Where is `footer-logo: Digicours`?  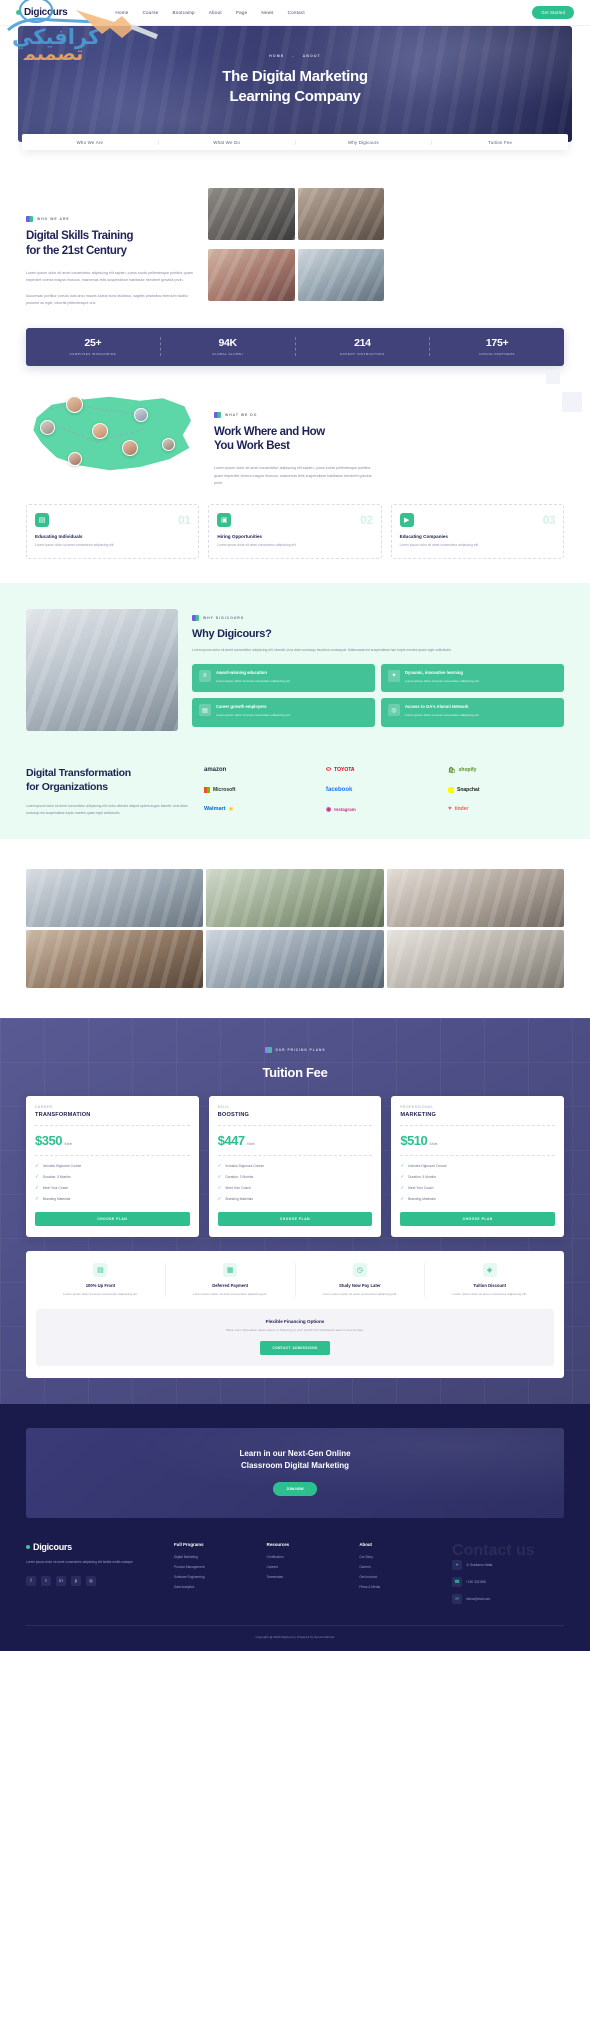 footer-logo: Digicours is located at coordinates (94, 1547).